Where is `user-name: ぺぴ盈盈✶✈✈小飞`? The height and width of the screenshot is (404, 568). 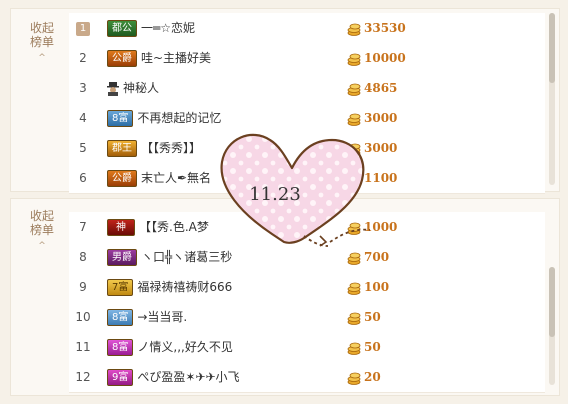 user-name: ぺぴ盈盈✶✈✈小飞 is located at coordinates (188, 377).